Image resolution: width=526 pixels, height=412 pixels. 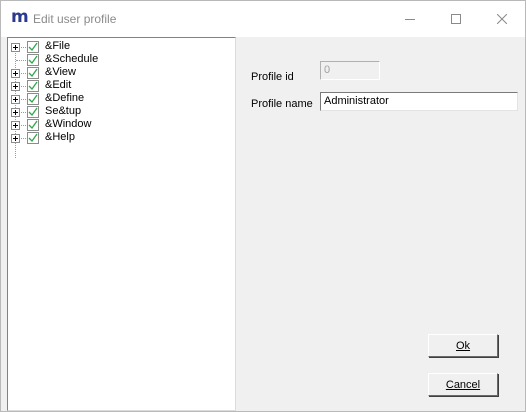 I want to click on tree-item-label: &Define, so click(x=65, y=98).